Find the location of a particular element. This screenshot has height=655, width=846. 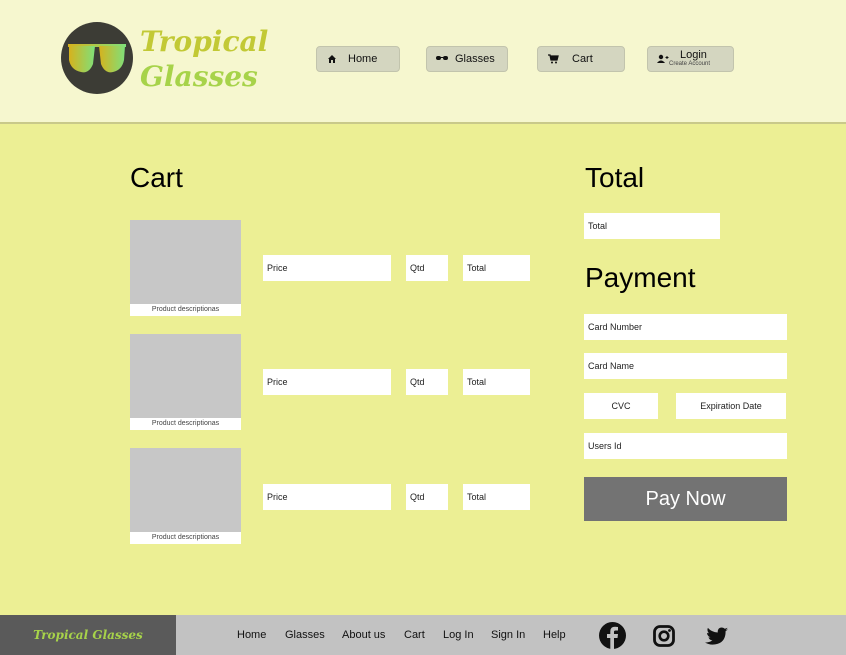

nav-cart-button: Cart is located at coordinates (581, 59).